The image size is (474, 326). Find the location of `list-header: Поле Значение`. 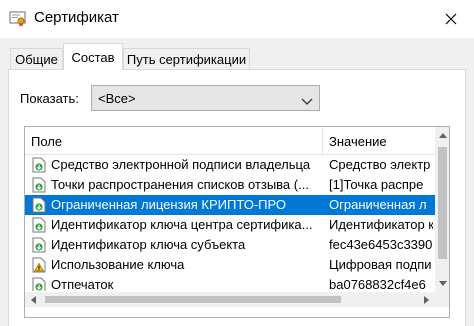

list-header: Поле Значение is located at coordinates (230, 141).